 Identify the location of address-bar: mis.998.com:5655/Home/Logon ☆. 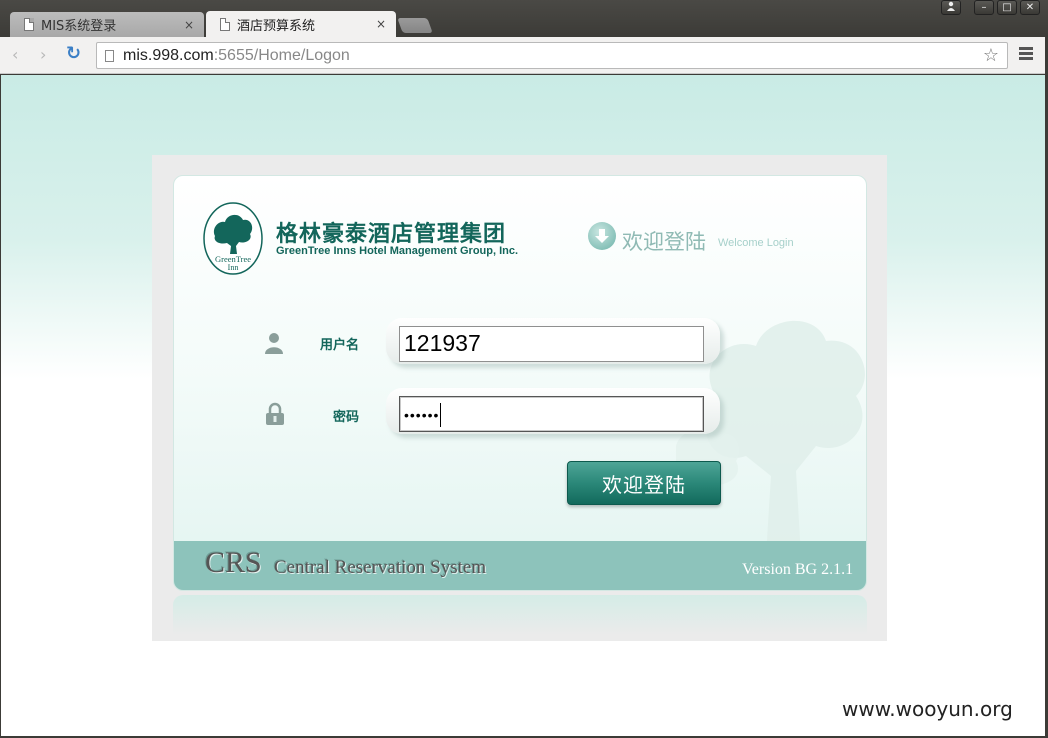
(552, 55).